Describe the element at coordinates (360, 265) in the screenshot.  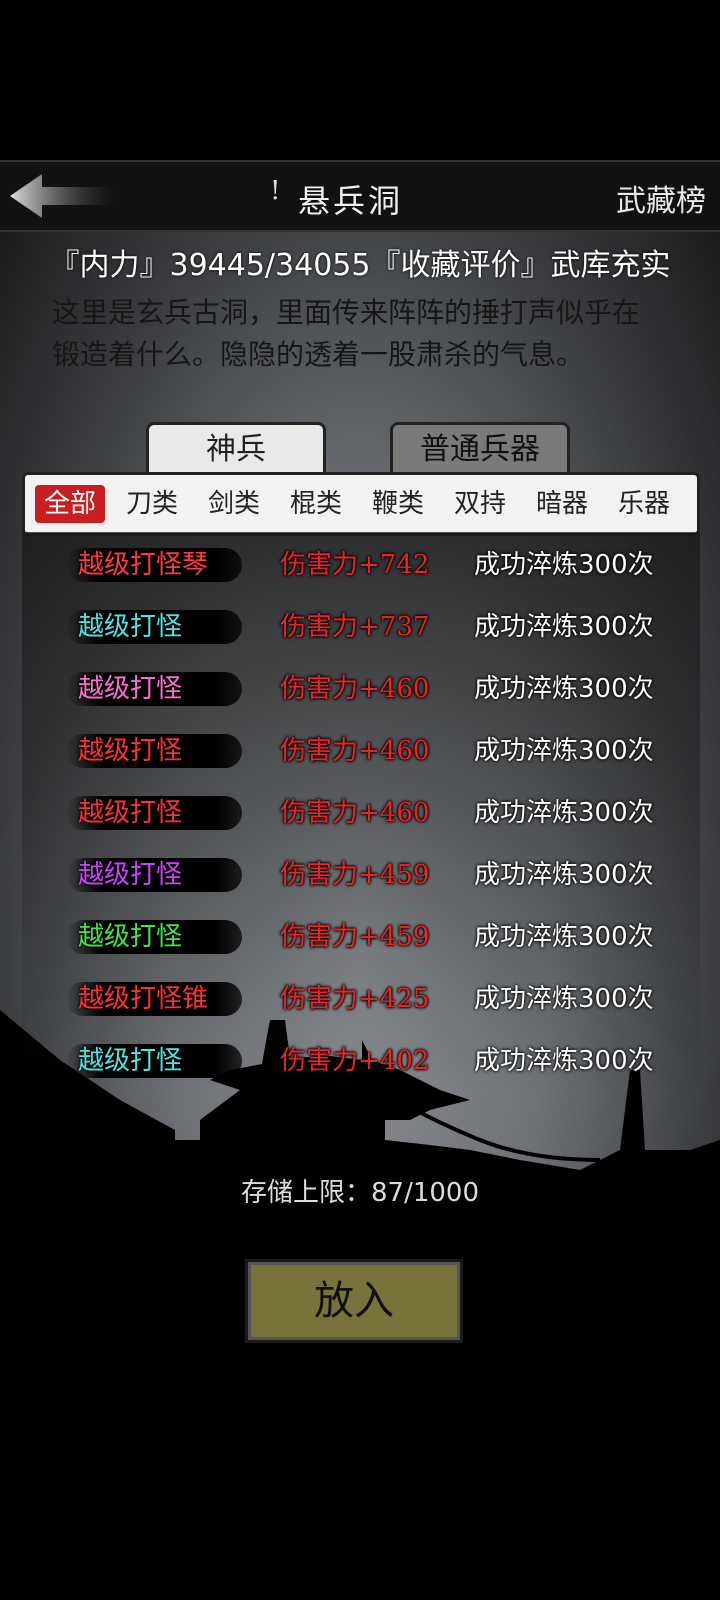
I see `stats-line: 『内力』39445/34055『收藏评价』武库充实` at that location.